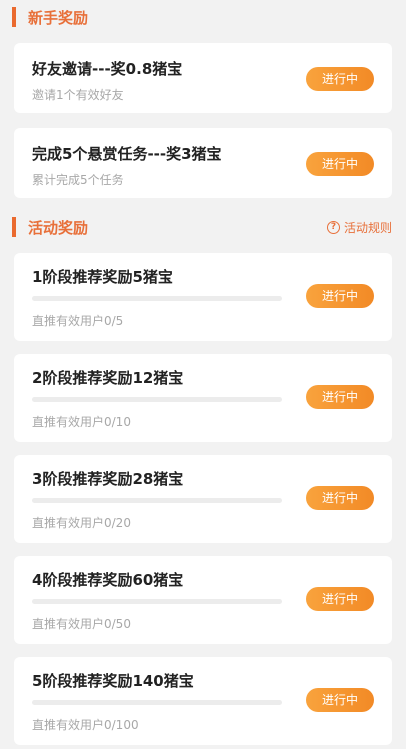  Describe the element at coordinates (58, 227) in the screenshot. I see `activity-section-title: 活动奖励` at that location.